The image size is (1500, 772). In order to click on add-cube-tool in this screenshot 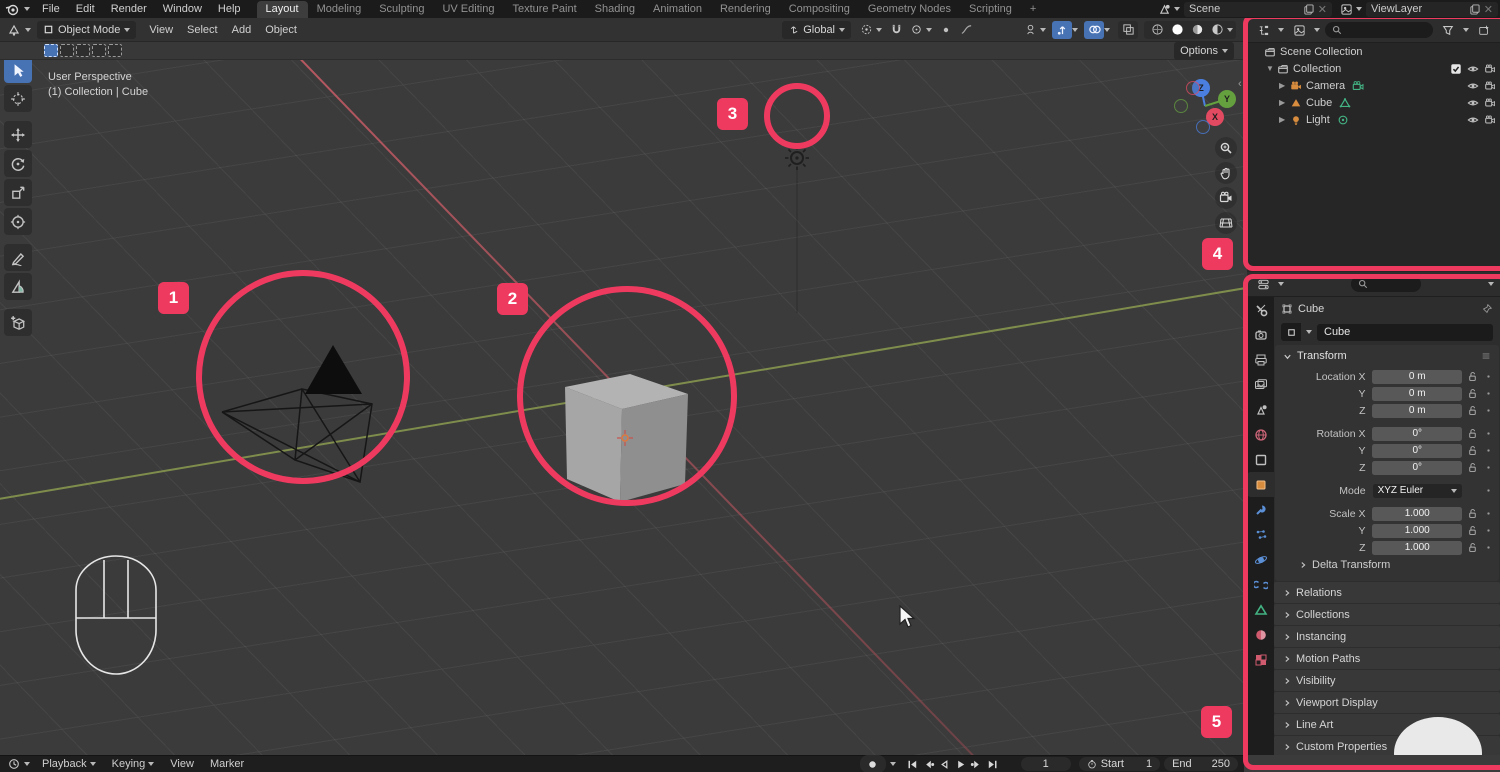, I will do `click(18, 322)`.